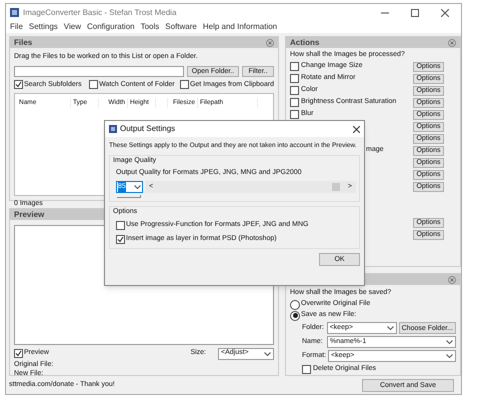  What do you see at coordinates (99, 71) in the screenshot?
I see `folder-path-field` at bounding box center [99, 71].